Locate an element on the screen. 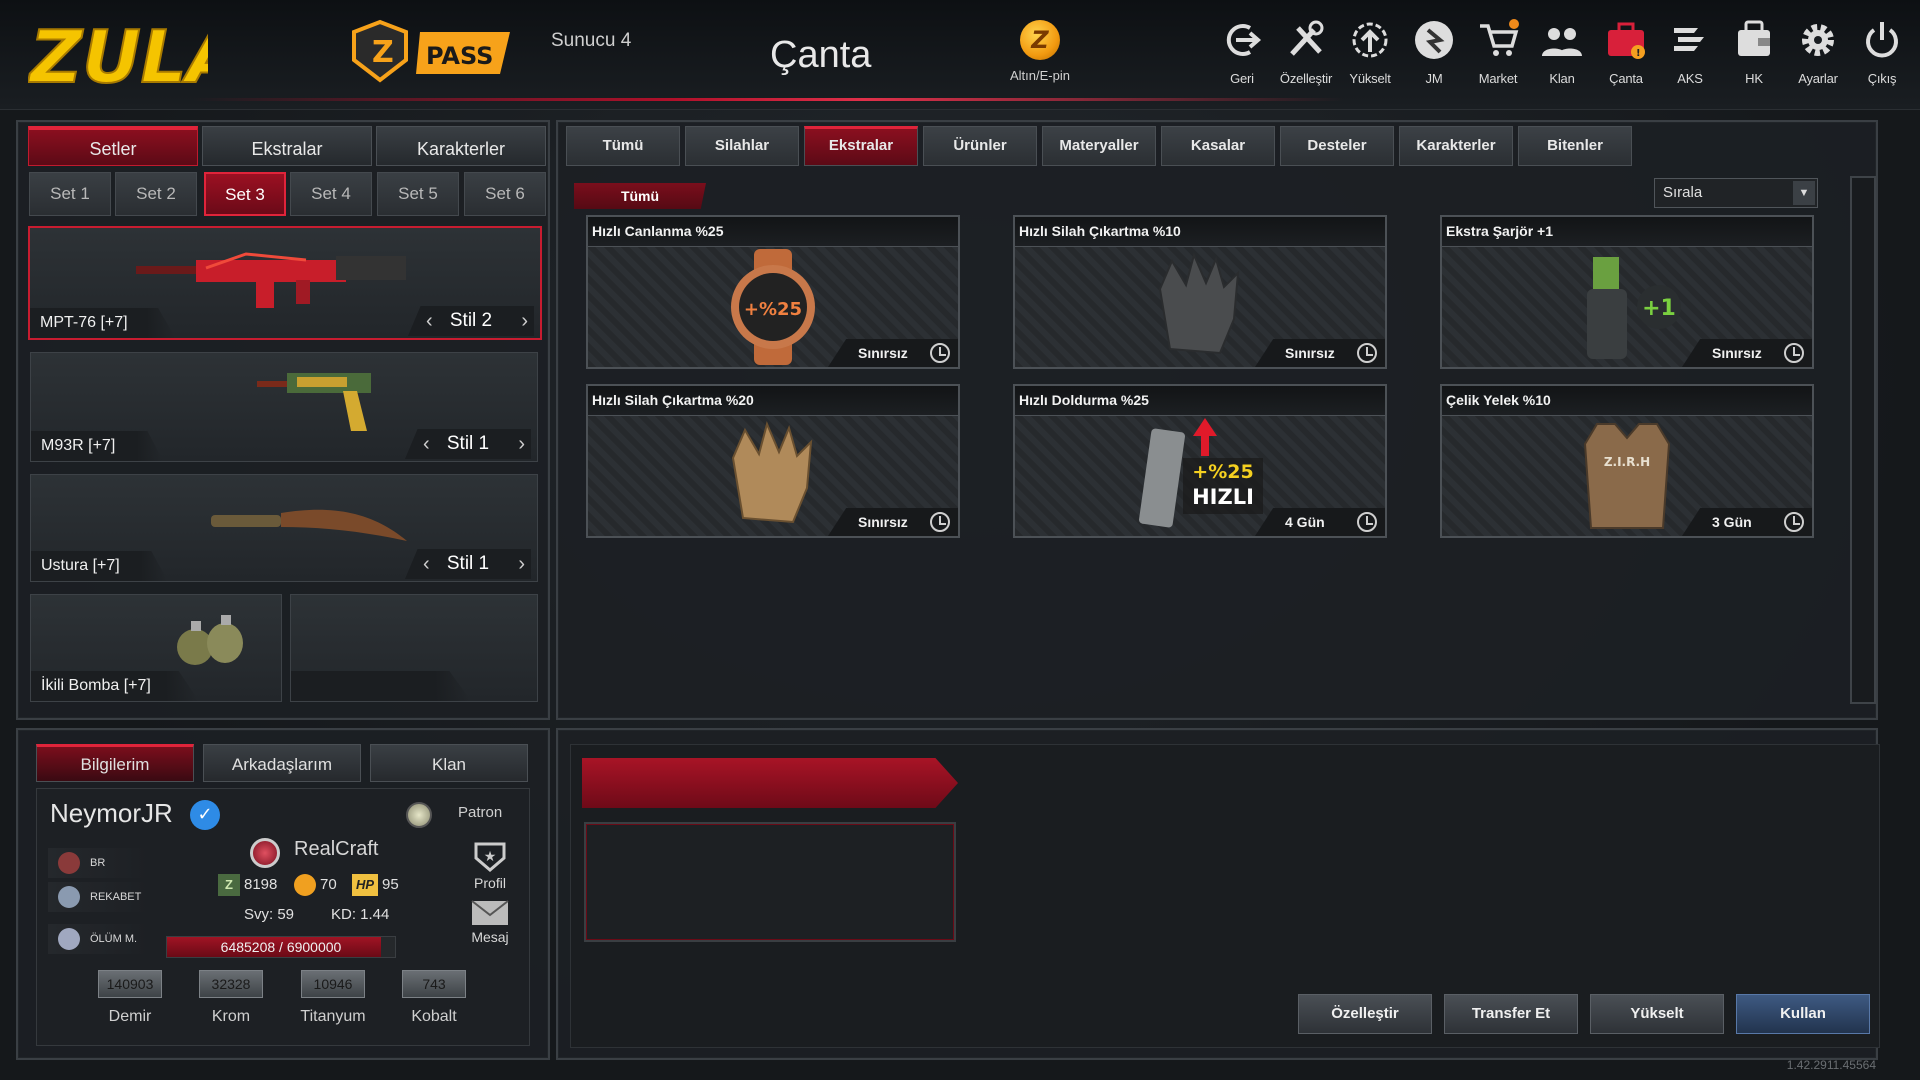 The height and width of the screenshot is (1080, 1920). nav-upgrade: Yükselt is located at coordinates (1370, 52).